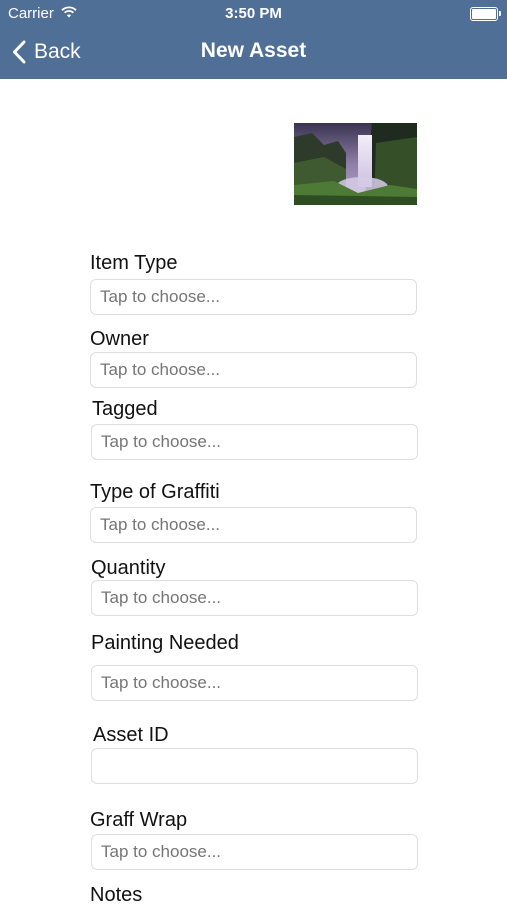 Image resolution: width=507 pixels, height=907 pixels. Describe the element at coordinates (253, 525) in the screenshot. I see `graffiti-type-picker` at that location.